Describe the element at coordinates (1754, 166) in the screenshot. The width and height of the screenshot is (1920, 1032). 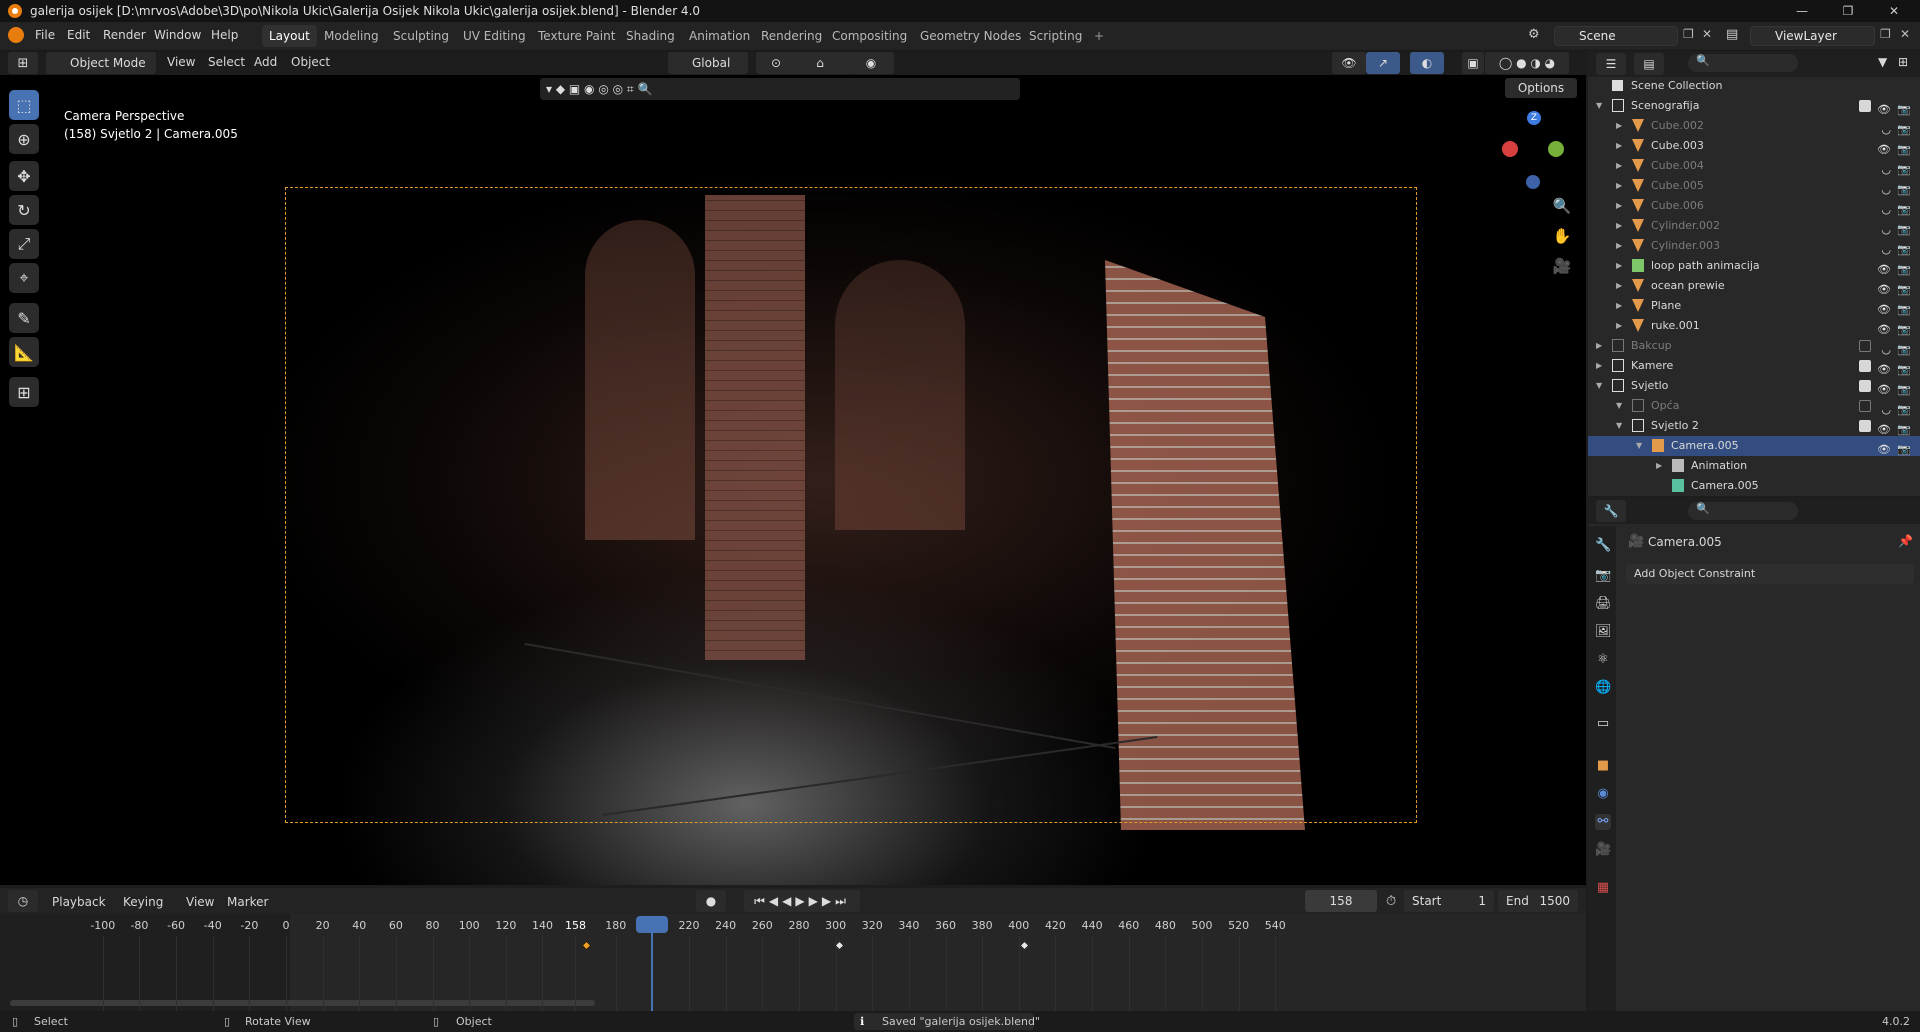
I see `outliner-row: ▶ Cube.004 ◡ 📷` at that location.